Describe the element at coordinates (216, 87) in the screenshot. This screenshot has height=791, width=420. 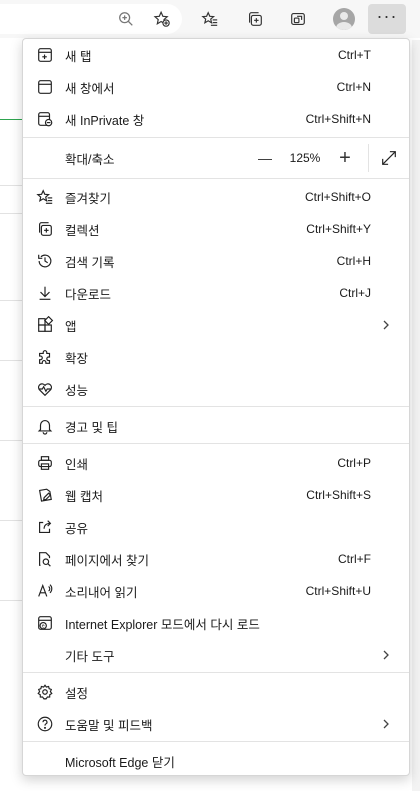
I see `menu-item-new-window: 새 창에서 Ctrl+N` at that location.